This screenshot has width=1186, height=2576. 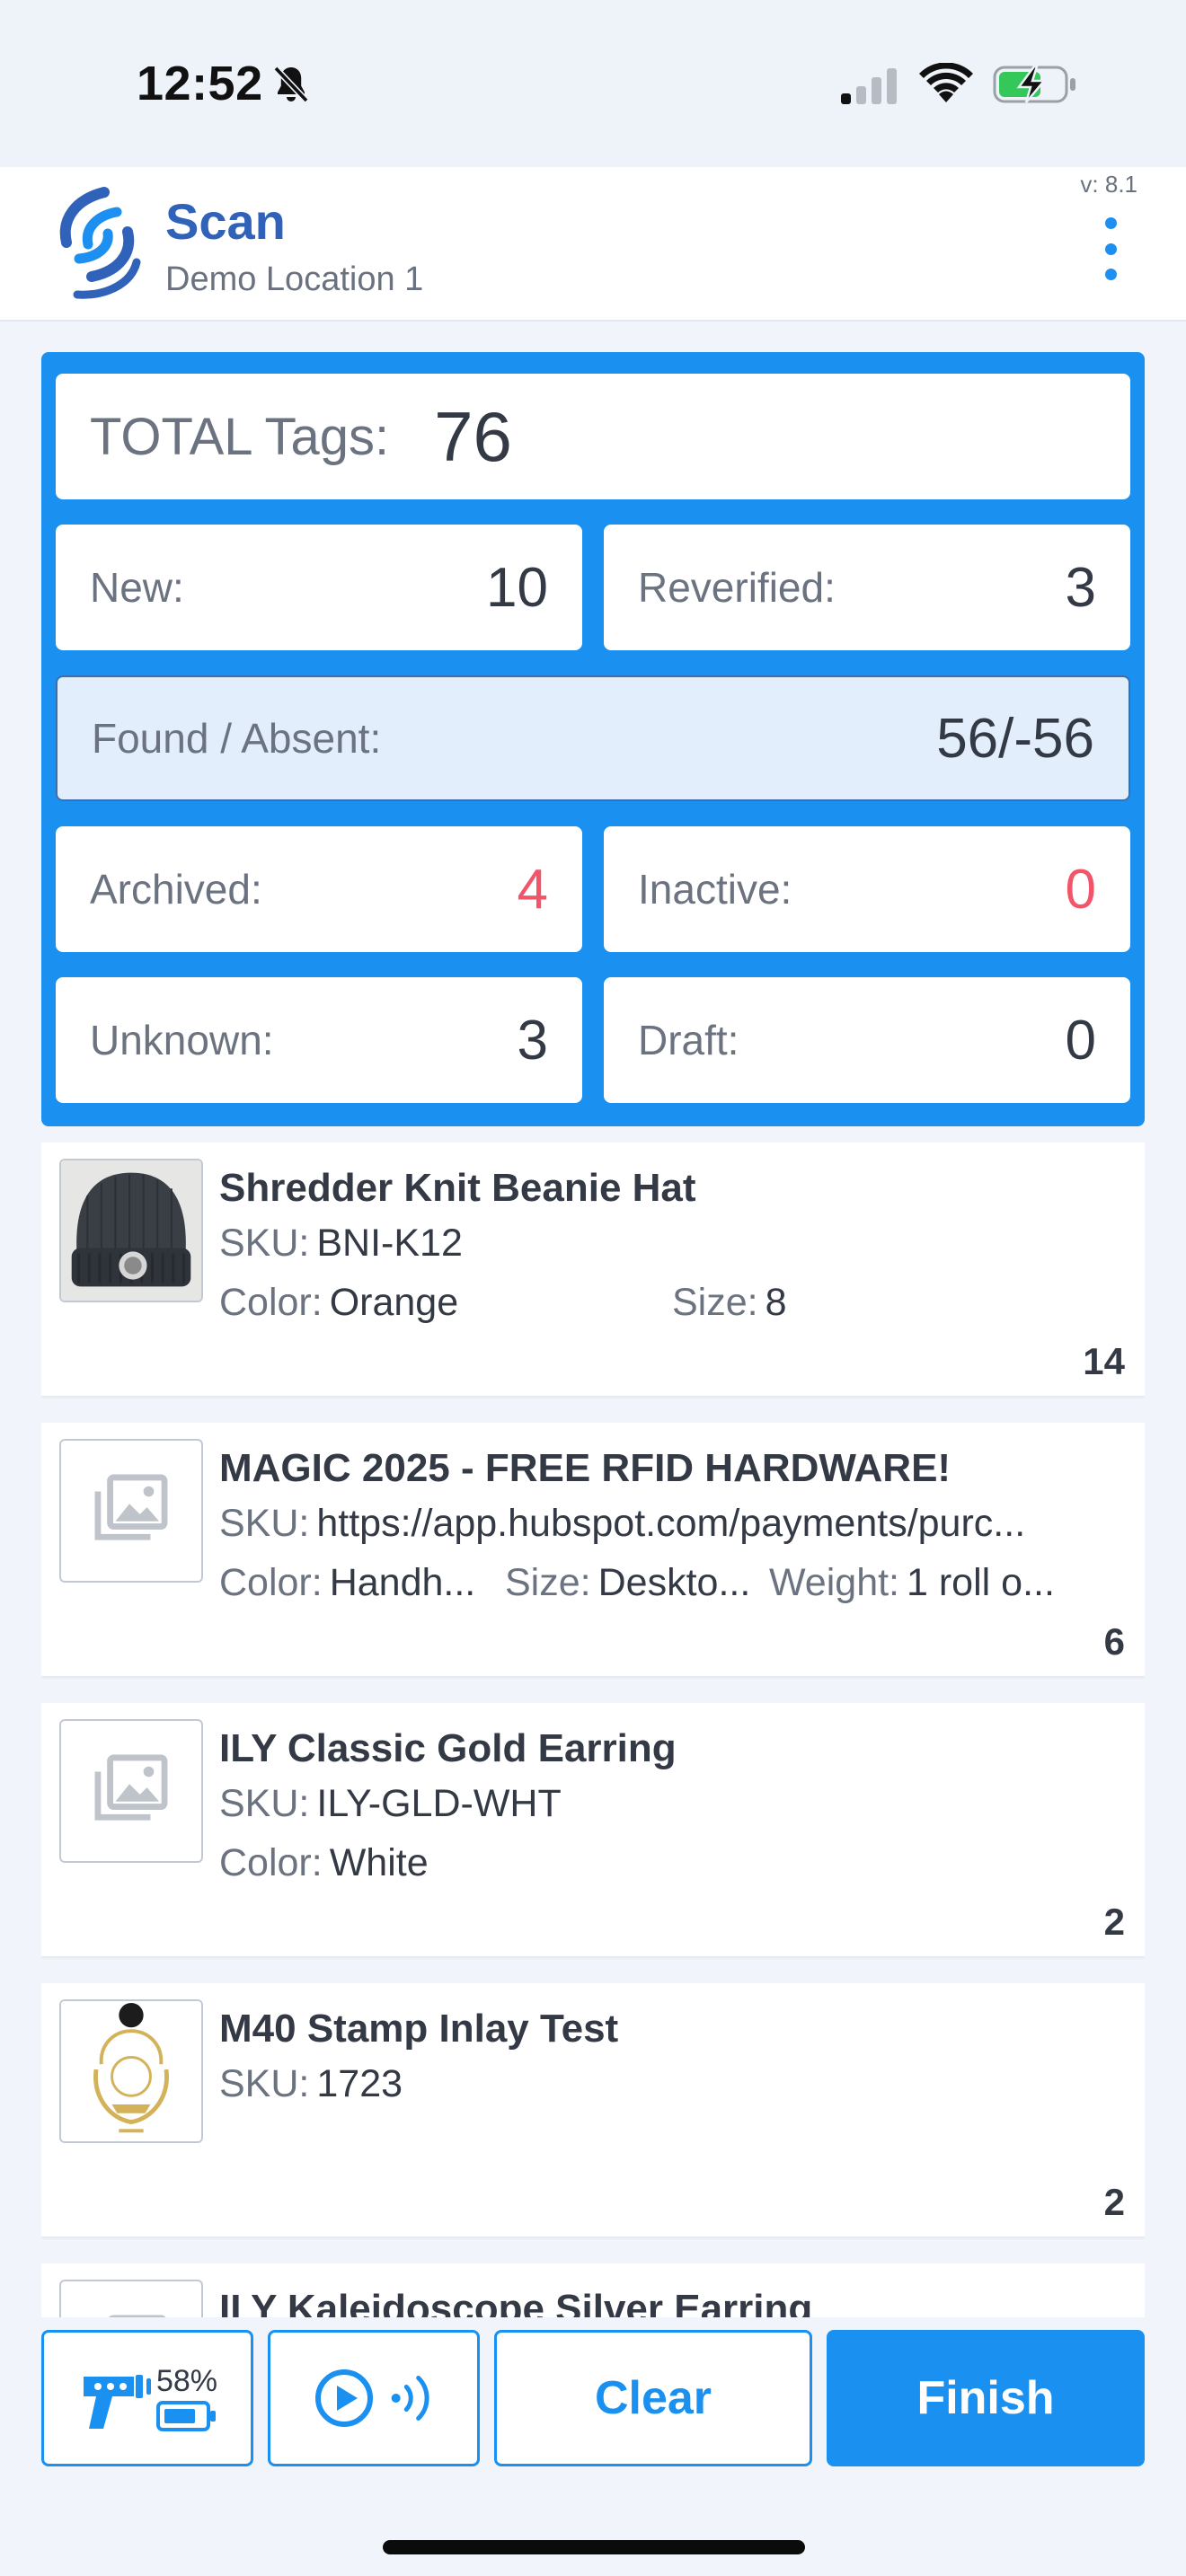 I want to click on item-color: Color: Orange, so click(x=338, y=1303).